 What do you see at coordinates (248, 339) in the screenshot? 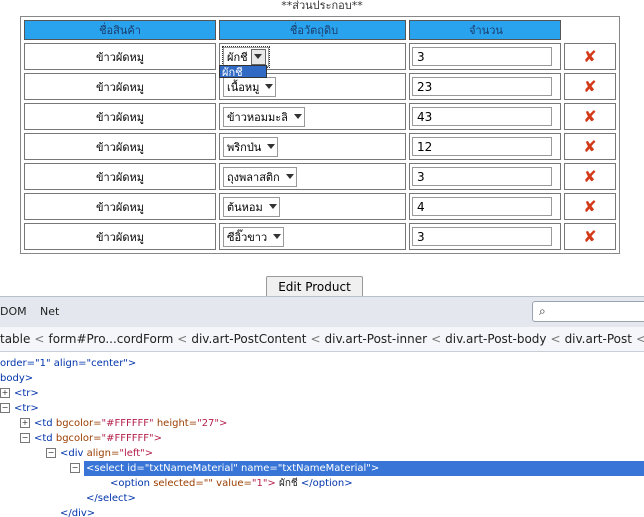
I see `breadcrumb-item: div.art-PostContent` at bounding box center [248, 339].